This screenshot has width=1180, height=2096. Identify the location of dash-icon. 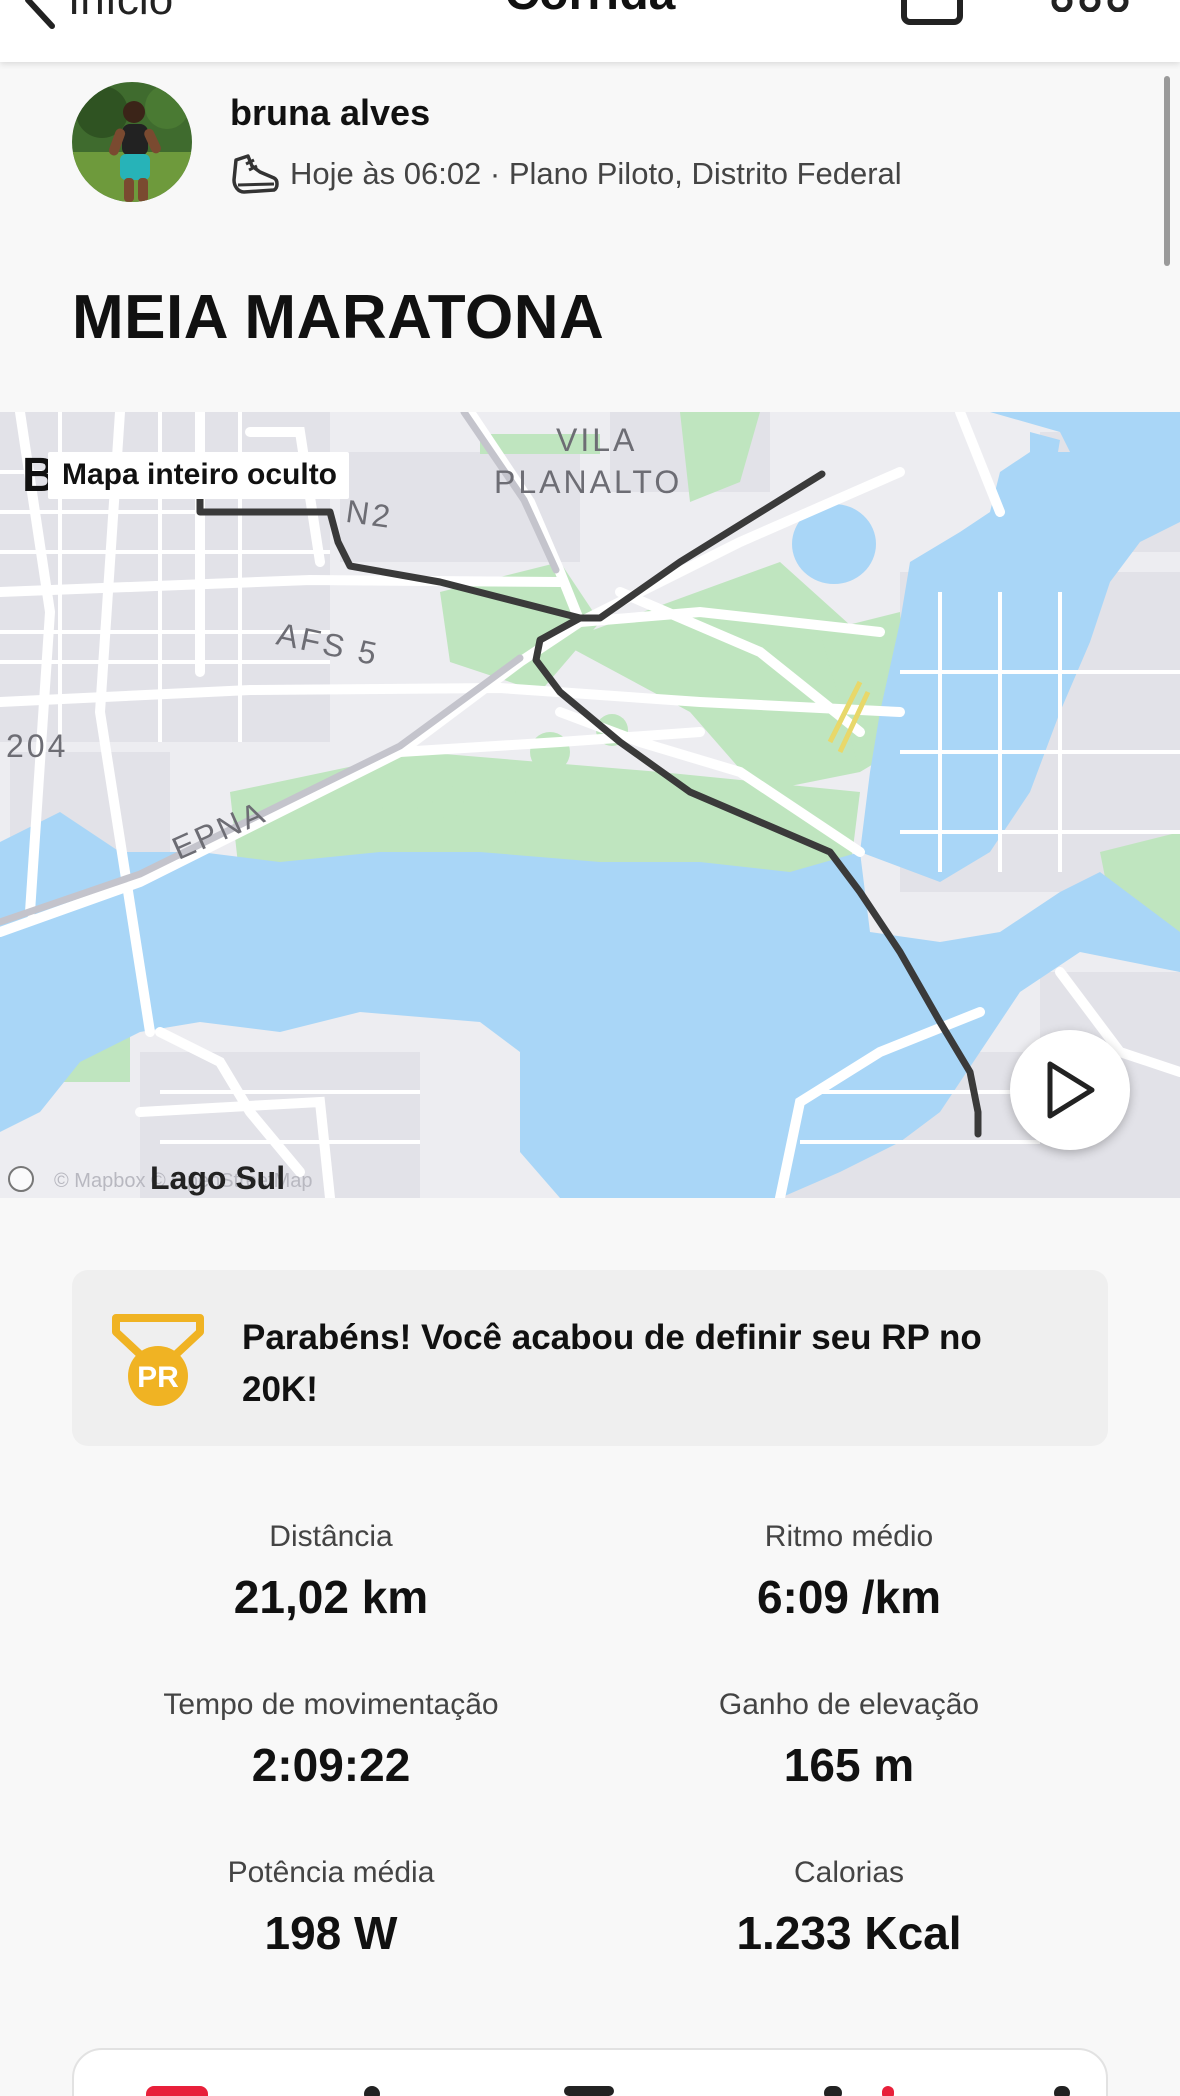
(589, 2091).